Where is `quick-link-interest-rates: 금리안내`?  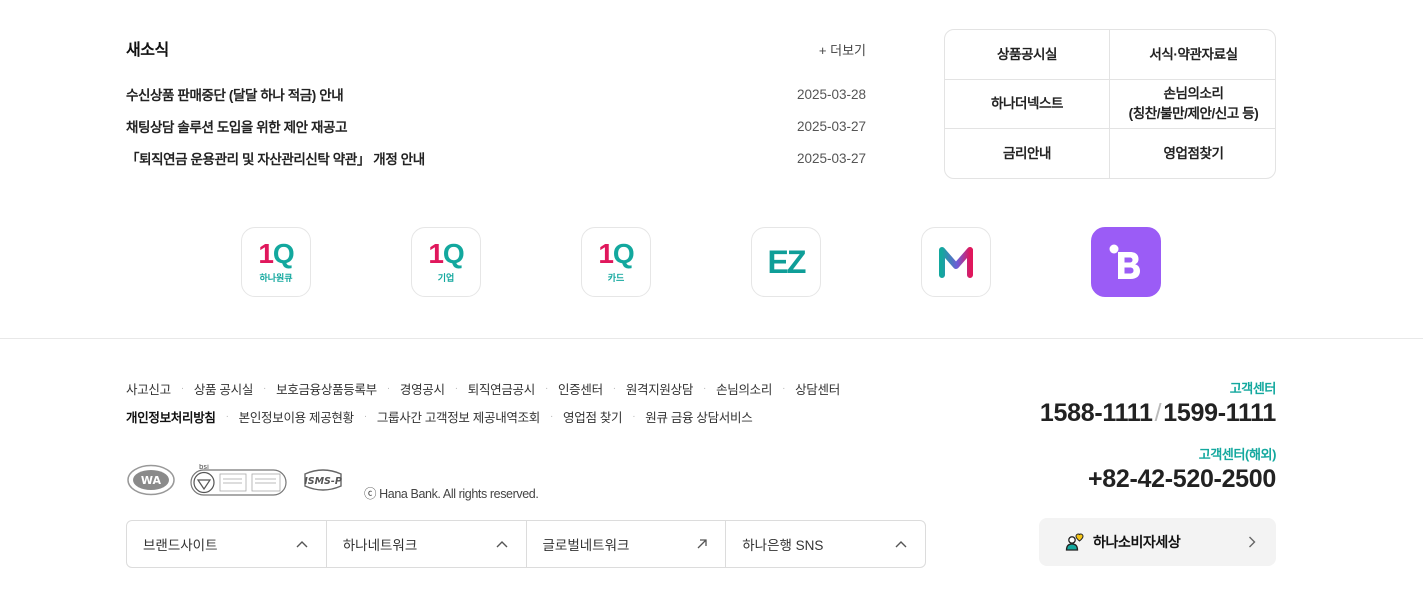 quick-link-interest-rates: 금리안내 is located at coordinates (1027, 153).